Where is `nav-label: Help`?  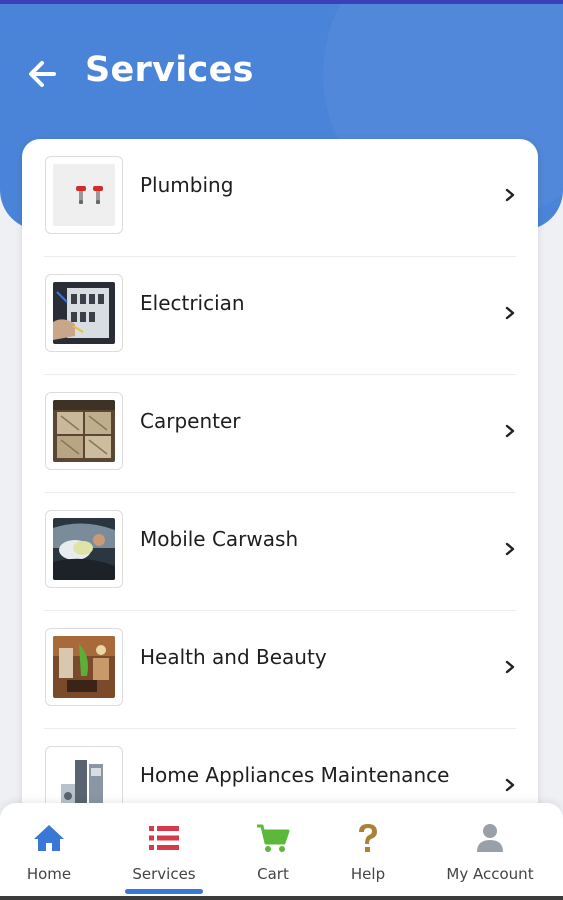 nav-label: Help is located at coordinates (368, 874).